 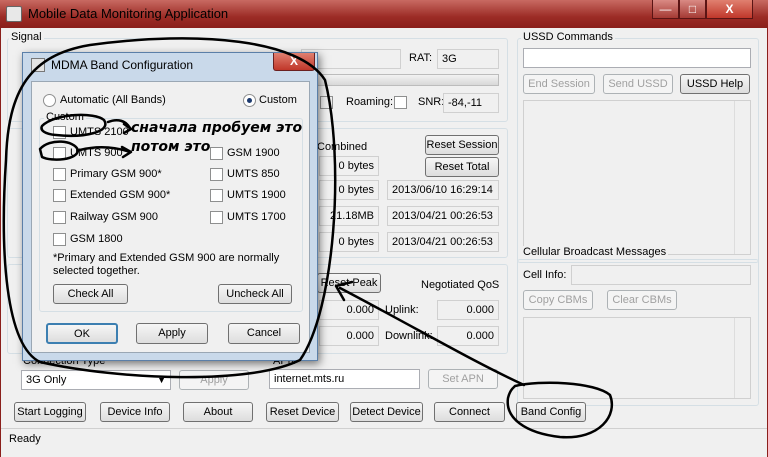 What do you see at coordinates (26, 37) in the screenshot?
I see `signal-label: Signal` at bounding box center [26, 37].